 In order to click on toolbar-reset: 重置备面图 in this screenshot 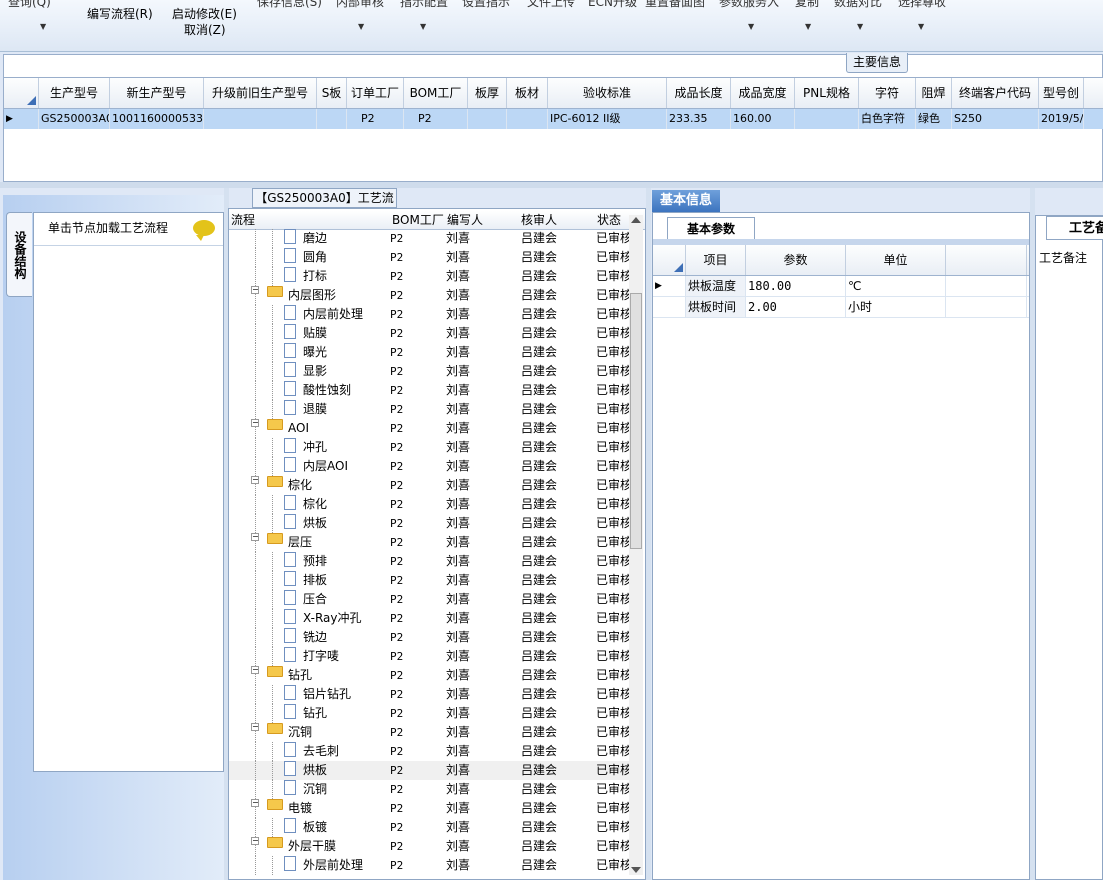, I will do `click(675, 5)`.